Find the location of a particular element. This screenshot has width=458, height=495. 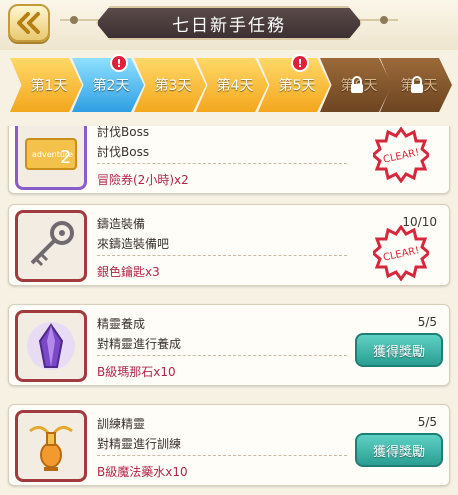

header-bar: 七日新手任務 is located at coordinates (229, 25).